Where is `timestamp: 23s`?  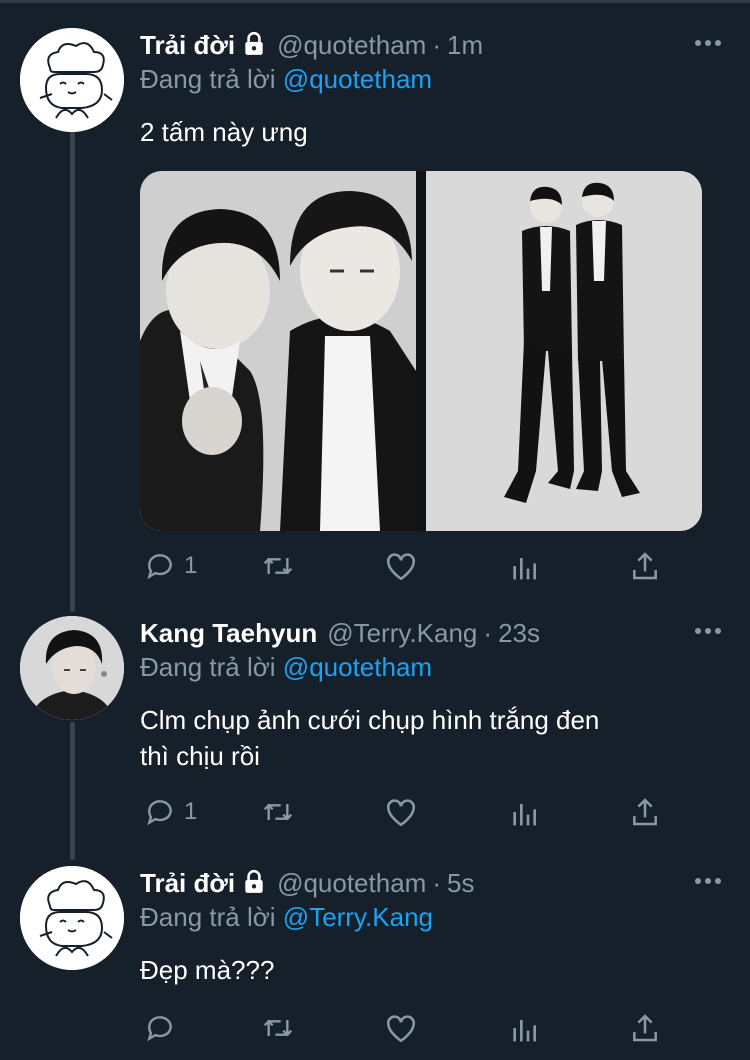
timestamp: 23s is located at coordinates (519, 633).